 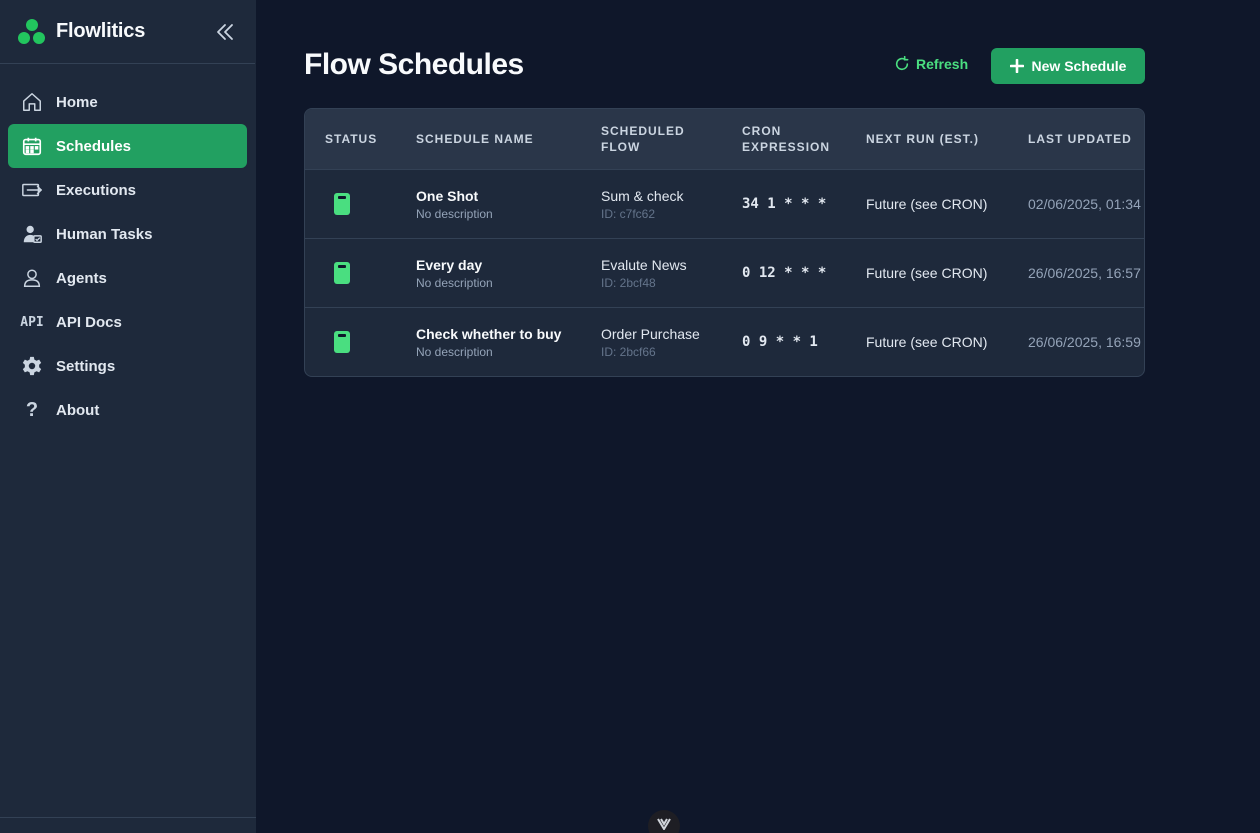 I want to click on sidebar-item-label: About, so click(x=78, y=410).